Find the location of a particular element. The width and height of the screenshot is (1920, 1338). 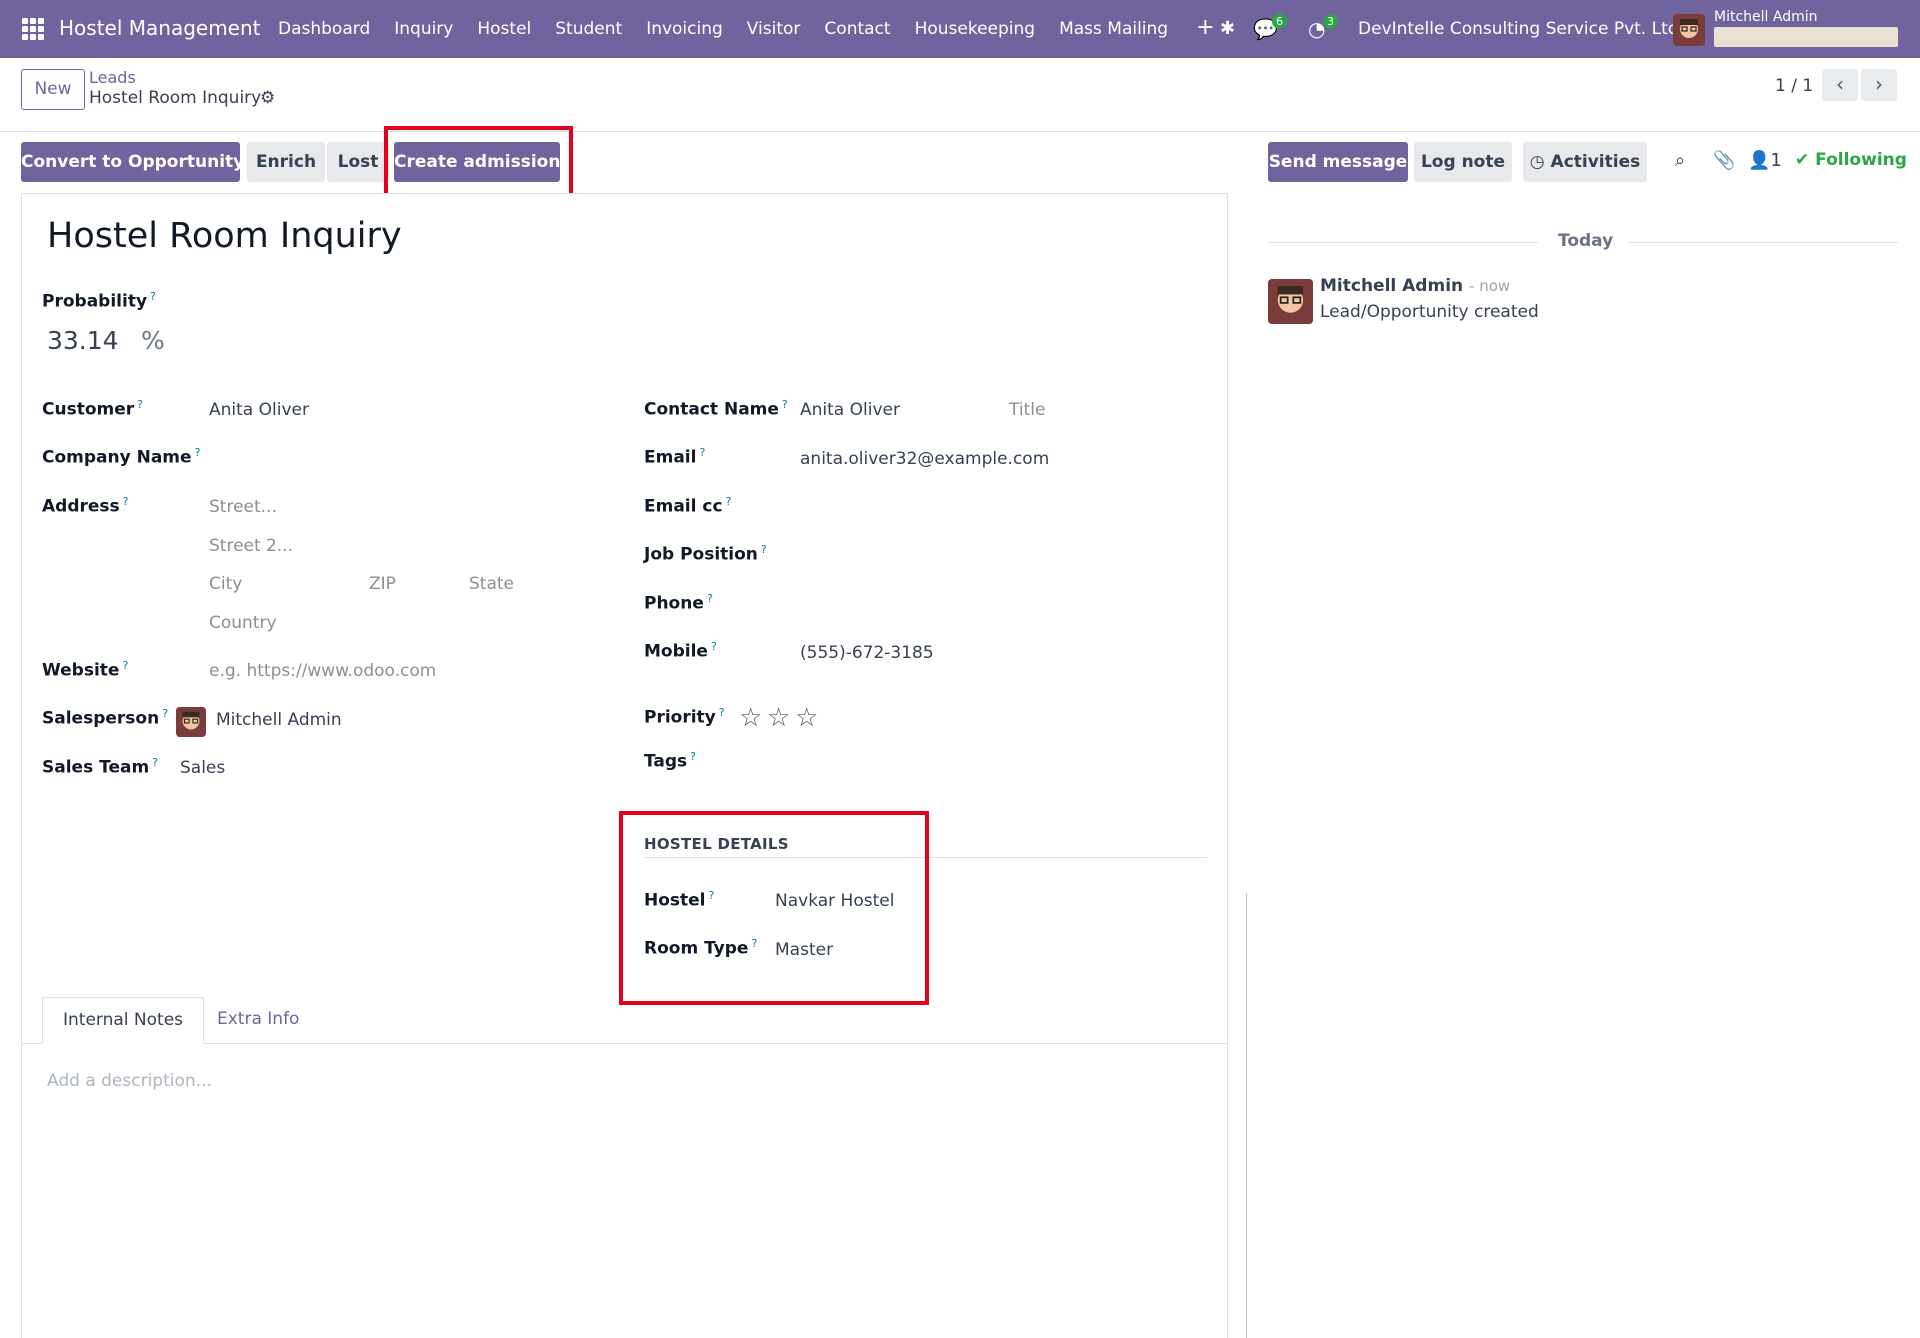

log-note-button: Log note is located at coordinates (1463, 162).